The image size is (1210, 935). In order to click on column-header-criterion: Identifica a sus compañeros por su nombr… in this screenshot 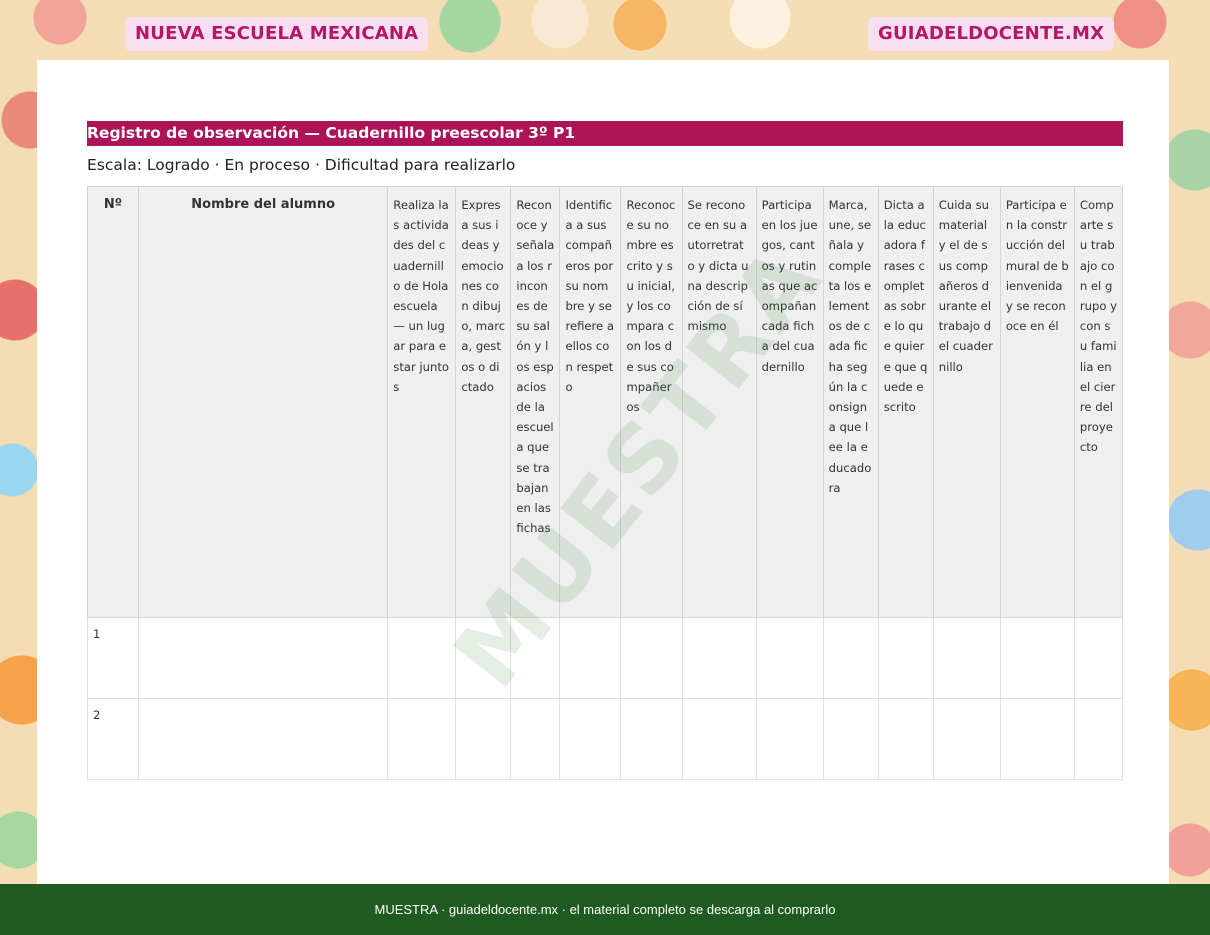, I will do `click(590, 402)`.